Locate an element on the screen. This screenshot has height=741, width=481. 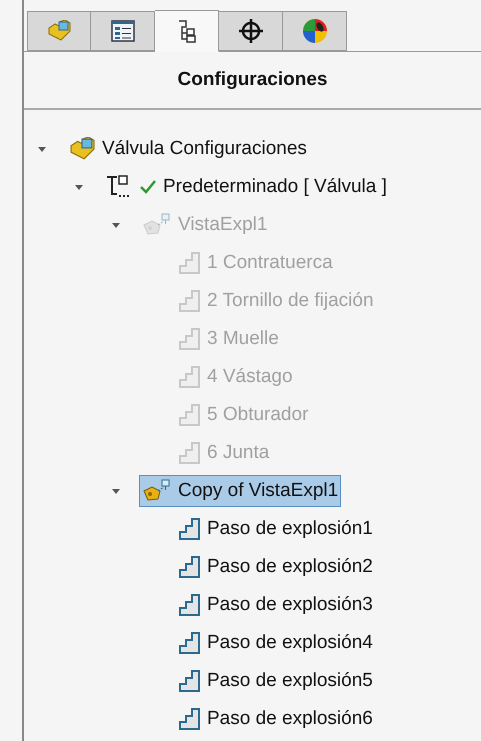
color-ball-icon is located at coordinates (315, 31).